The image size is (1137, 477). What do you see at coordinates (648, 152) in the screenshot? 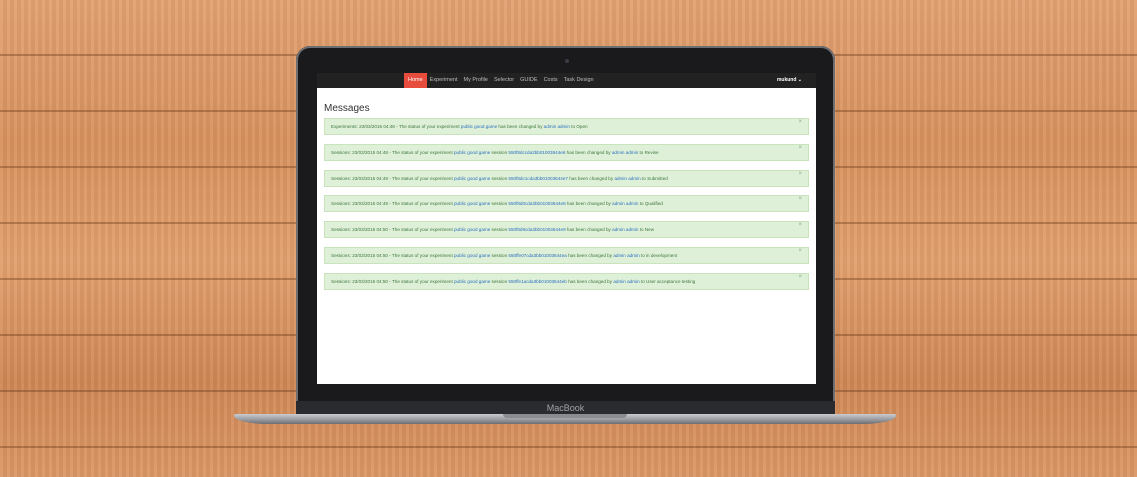
I see `message-status: to Revise` at bounding box center [648, 152].